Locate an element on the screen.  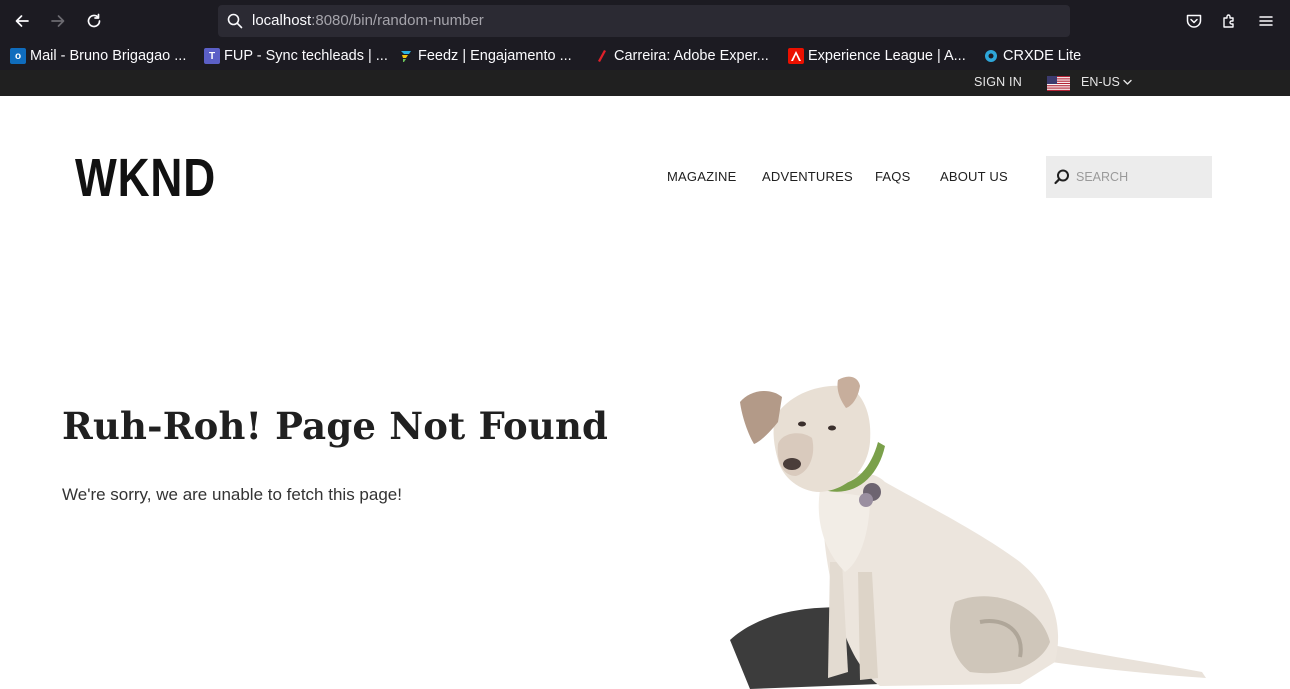
sign-in-link: SIGN IN is located at coordinates (998, 82).